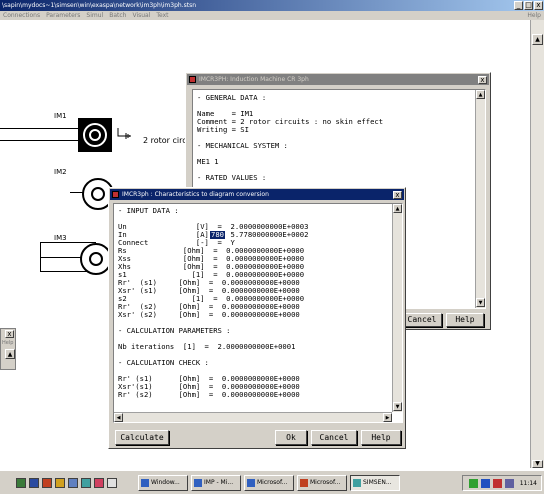  Describe the element at coordinates (145, 483) in the screenshot. I see `window-icon` at that location.